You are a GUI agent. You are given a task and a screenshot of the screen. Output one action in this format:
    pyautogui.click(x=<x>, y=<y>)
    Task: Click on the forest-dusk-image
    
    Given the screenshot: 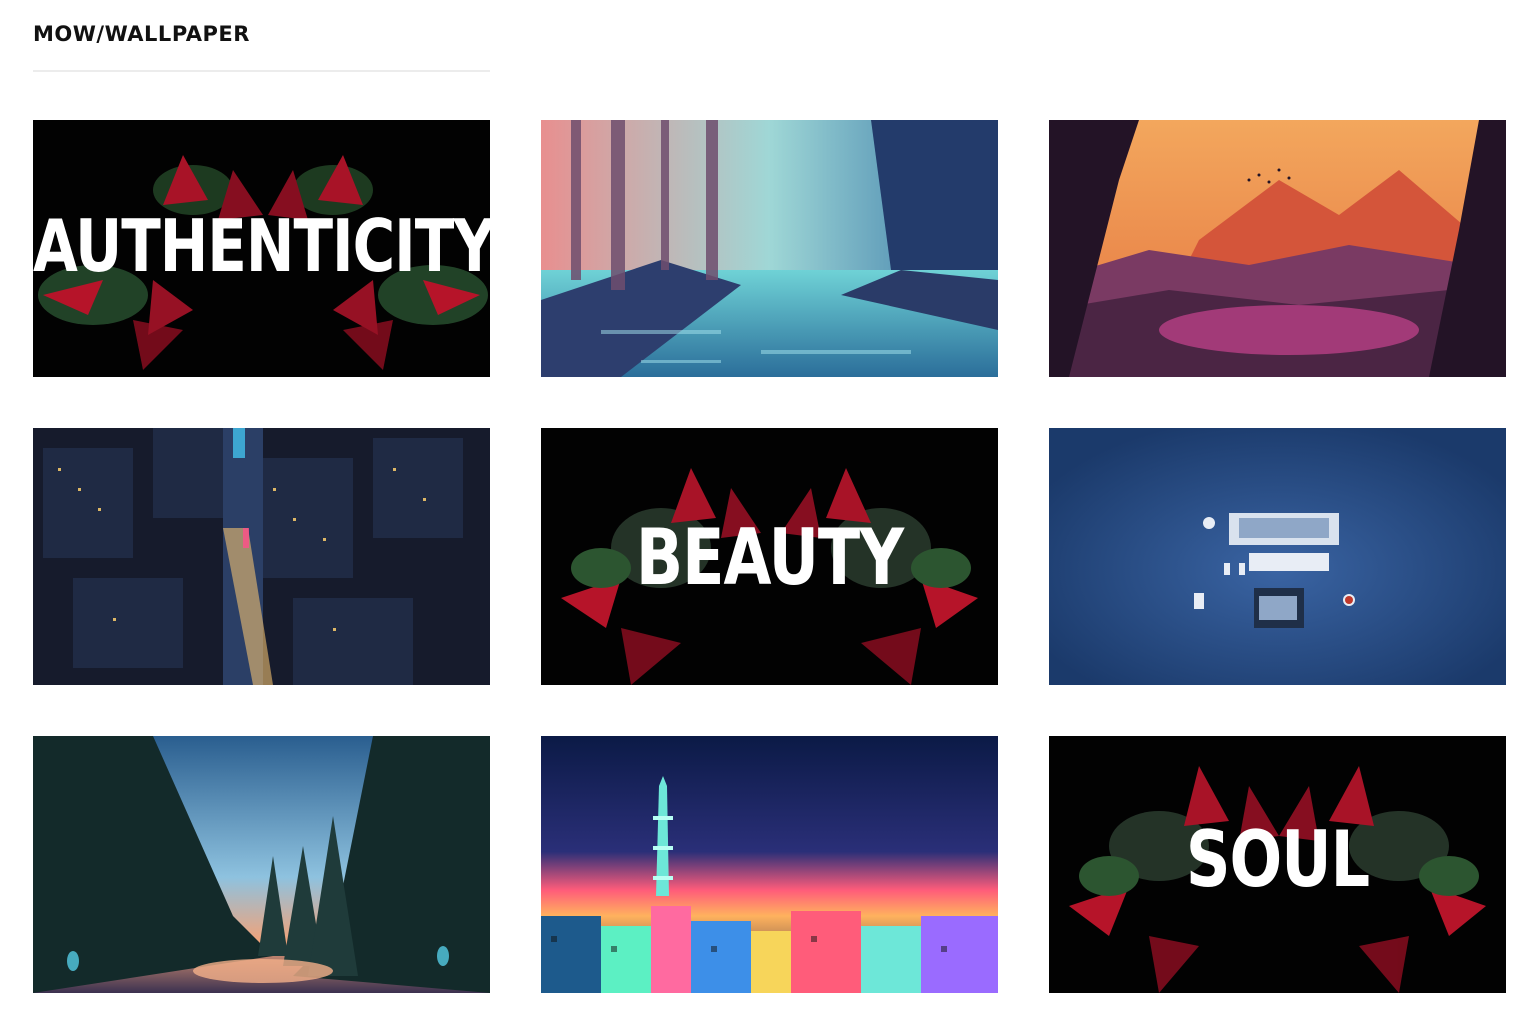 What is the action you would take?
    pyautogui.click(x=261, y=864)
    